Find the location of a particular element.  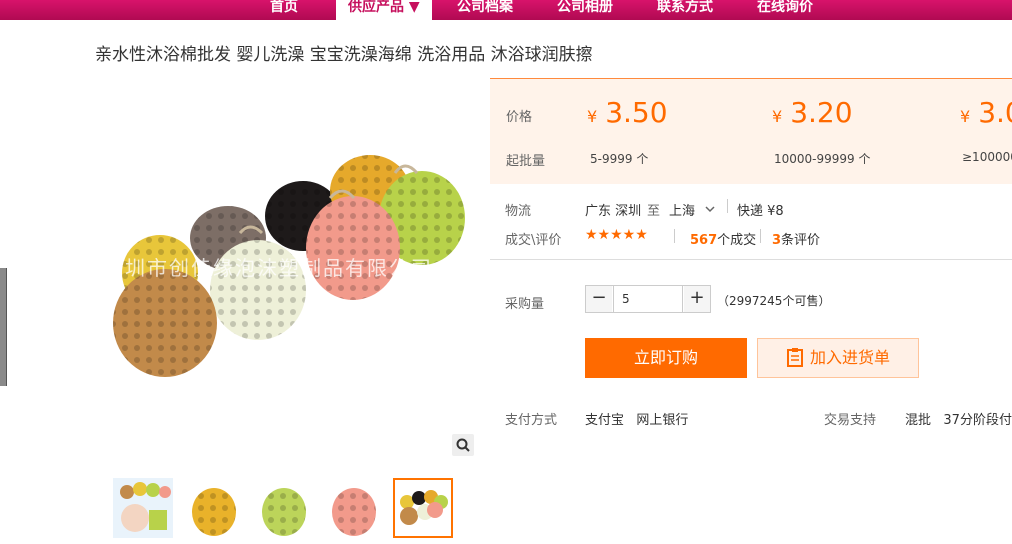

chevron-down-icon is located at coordinates (710, 209).